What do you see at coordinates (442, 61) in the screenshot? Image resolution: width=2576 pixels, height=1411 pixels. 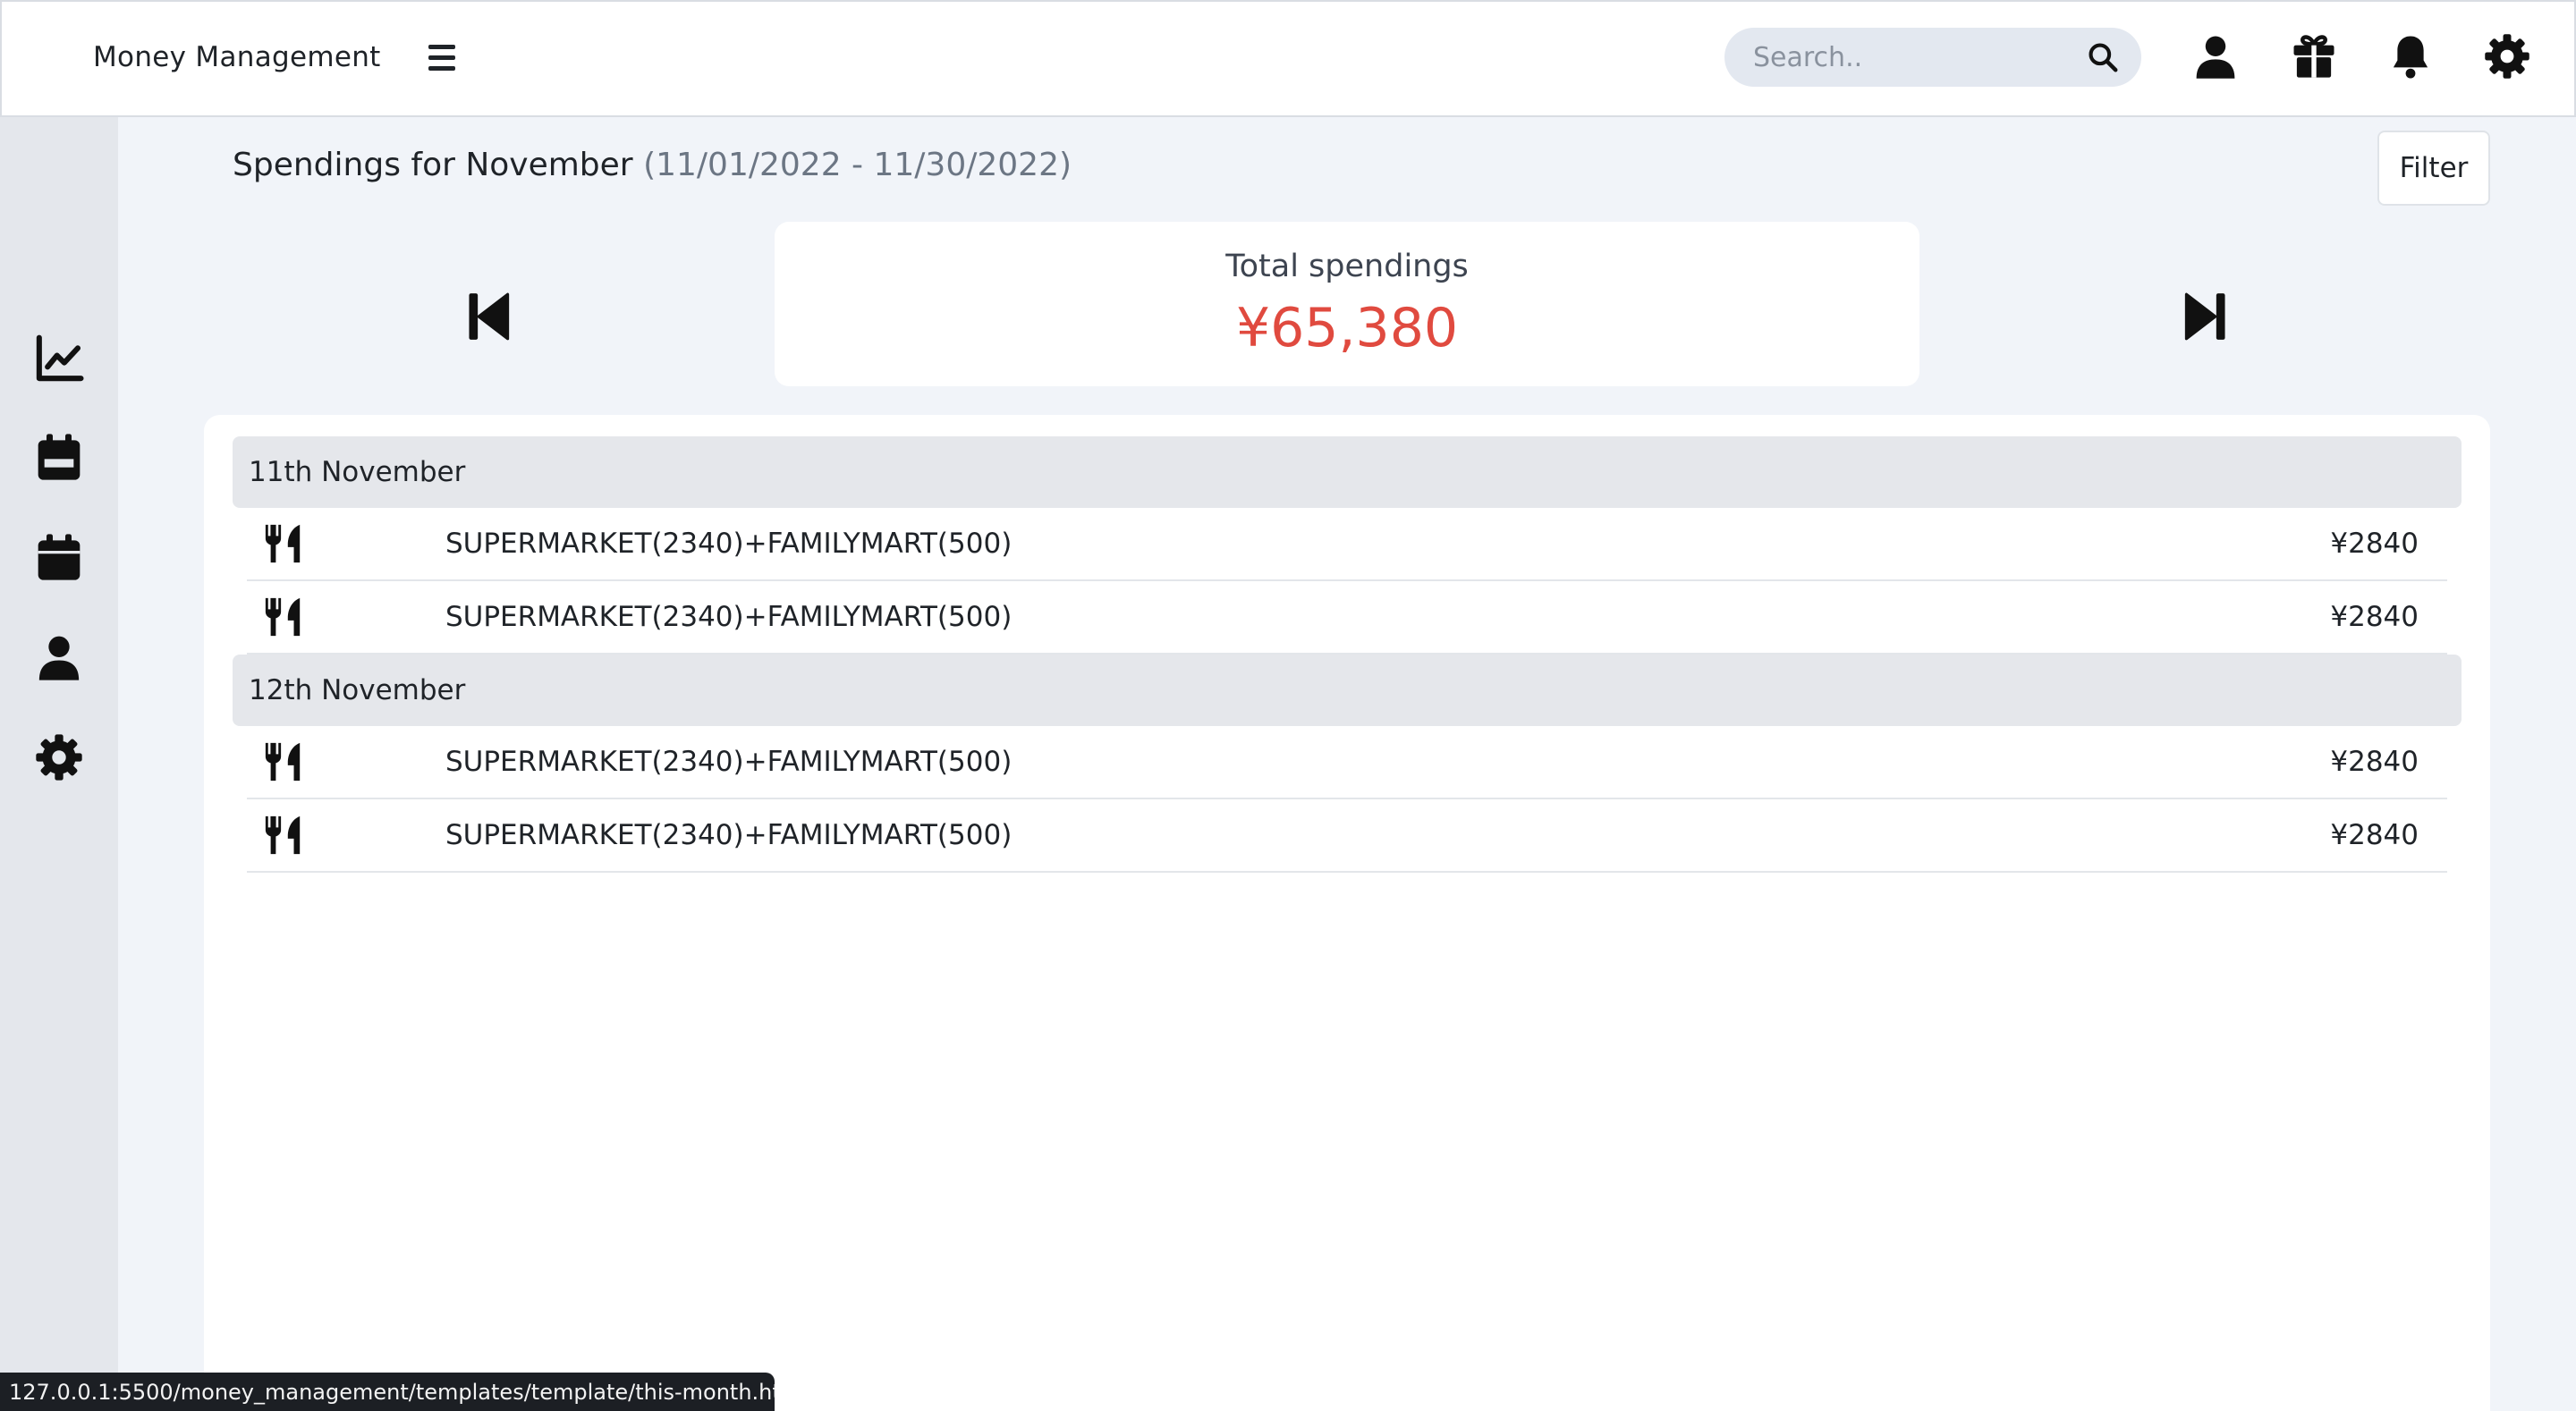 I see `menu-icon` at bounding box center [442, 61].